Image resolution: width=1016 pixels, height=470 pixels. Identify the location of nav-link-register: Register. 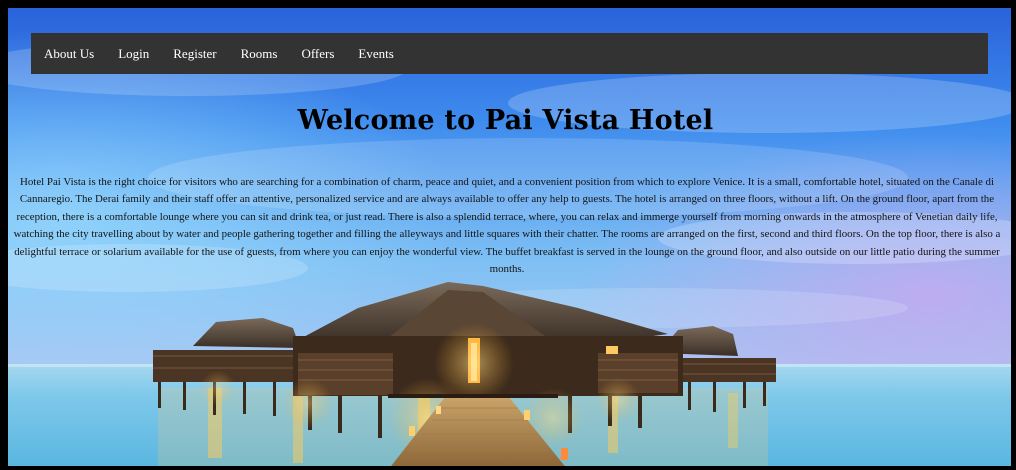
(194, 53).